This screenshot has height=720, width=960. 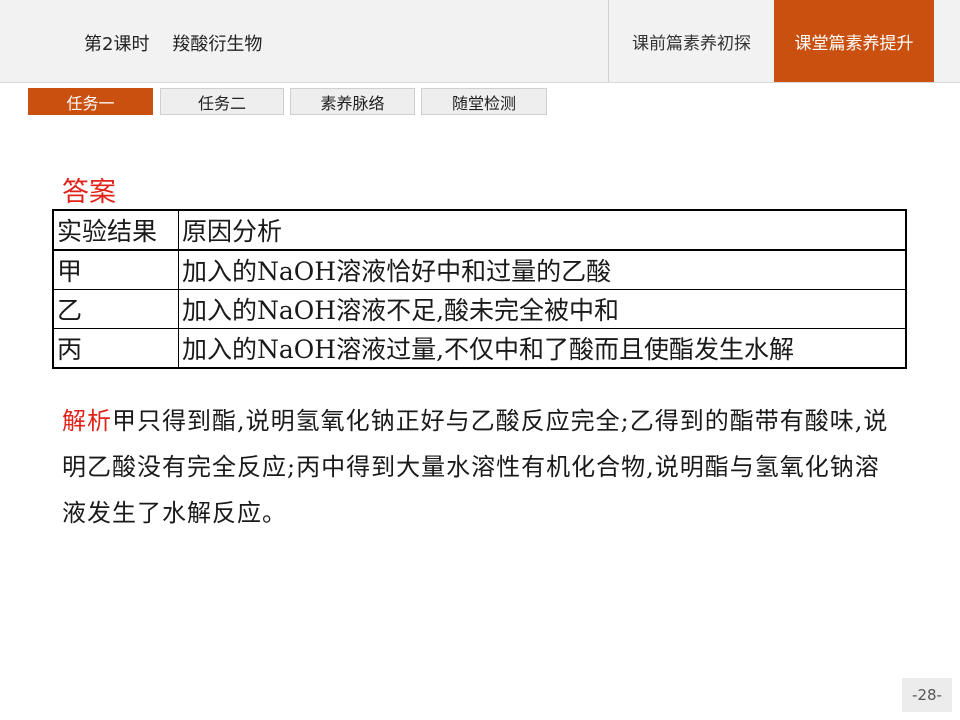 What do you see at coordinates (542, 269) in the screenshot?
I see `cell-analysis: 加入的NaOH溶液恰好中和过量的乙酸` at bounding box center [542, 269].